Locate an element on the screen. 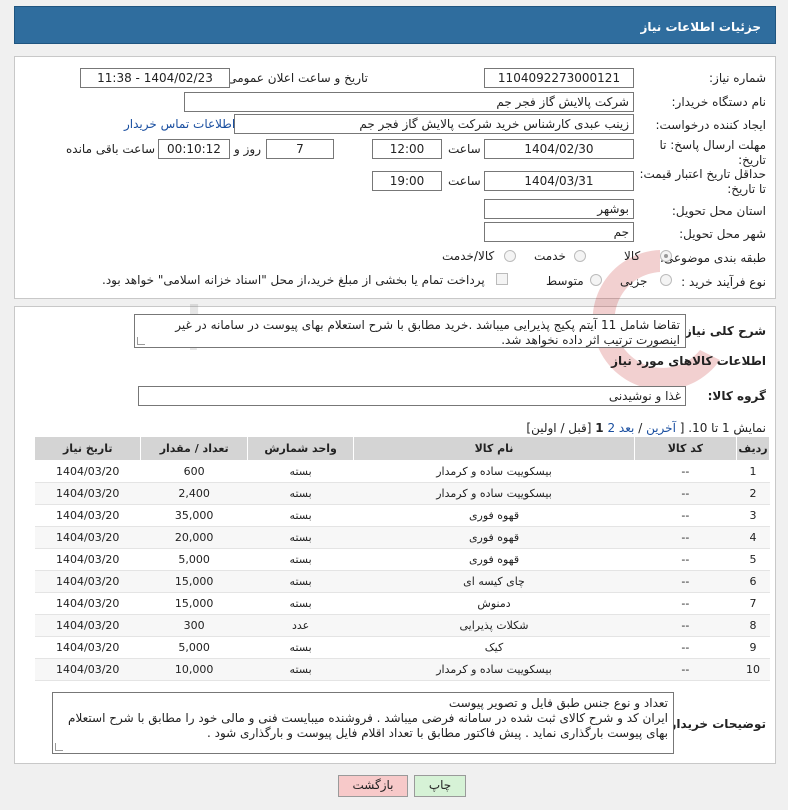  col-unit-header: واحد شمارش is located at coordinates (300, 448).